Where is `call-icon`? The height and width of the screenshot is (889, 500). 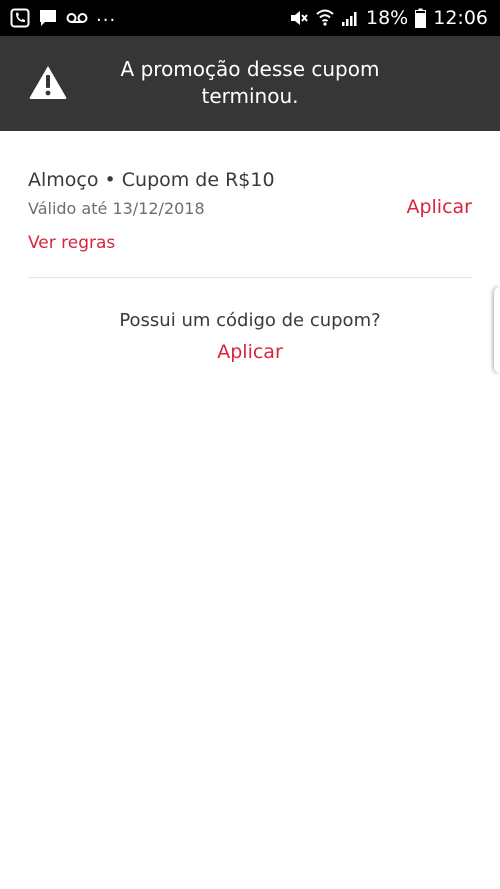 call-icon is located at coordinates (20, 18).